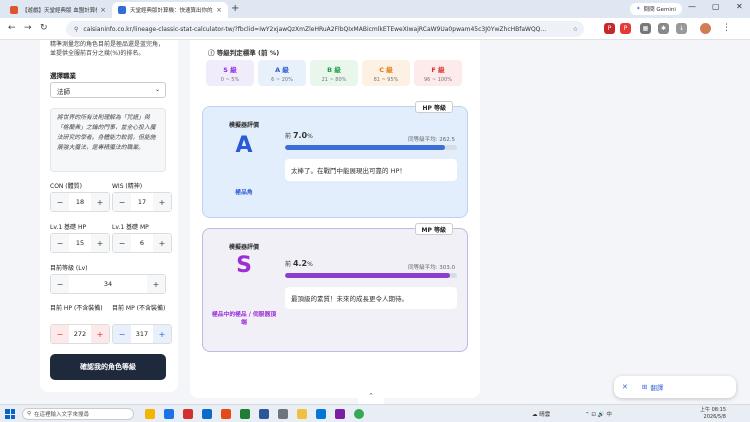 This screenshot has height=422, width=750. I want to click on browser-tab-active: 天堂經典版計算機：快速算出你的屬 ×, so click(170, 10).